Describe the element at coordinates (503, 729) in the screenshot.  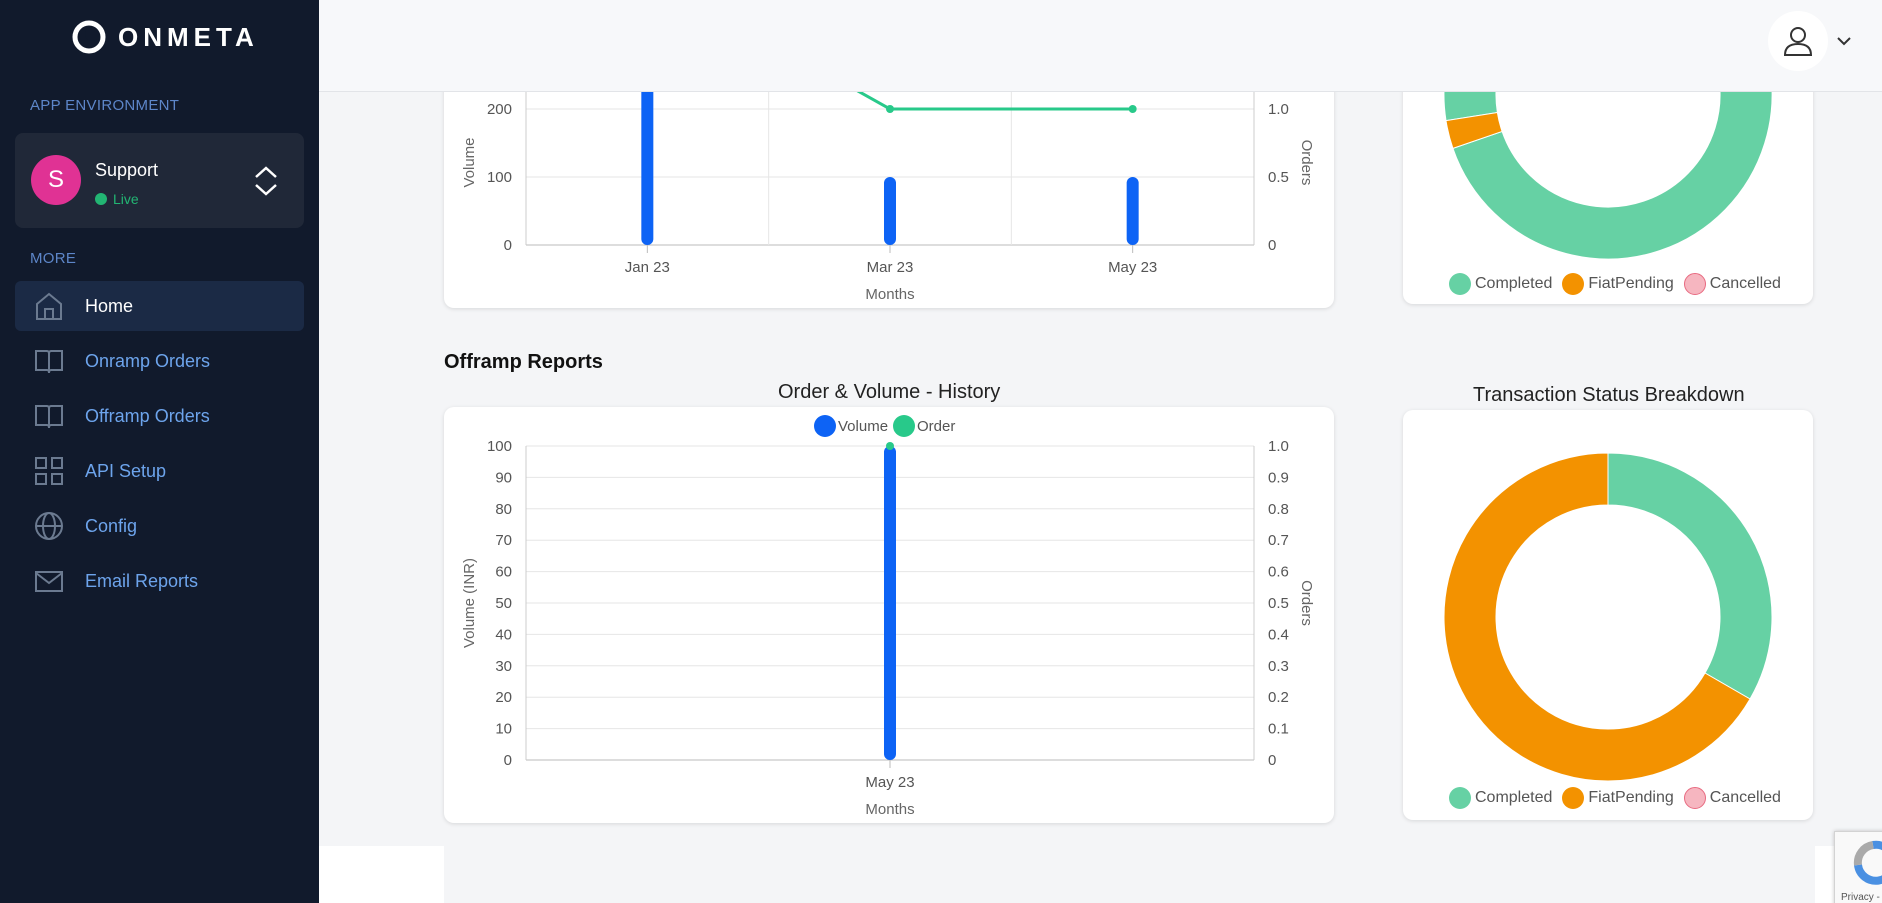
I see `y-tick-label: 10` at that location.